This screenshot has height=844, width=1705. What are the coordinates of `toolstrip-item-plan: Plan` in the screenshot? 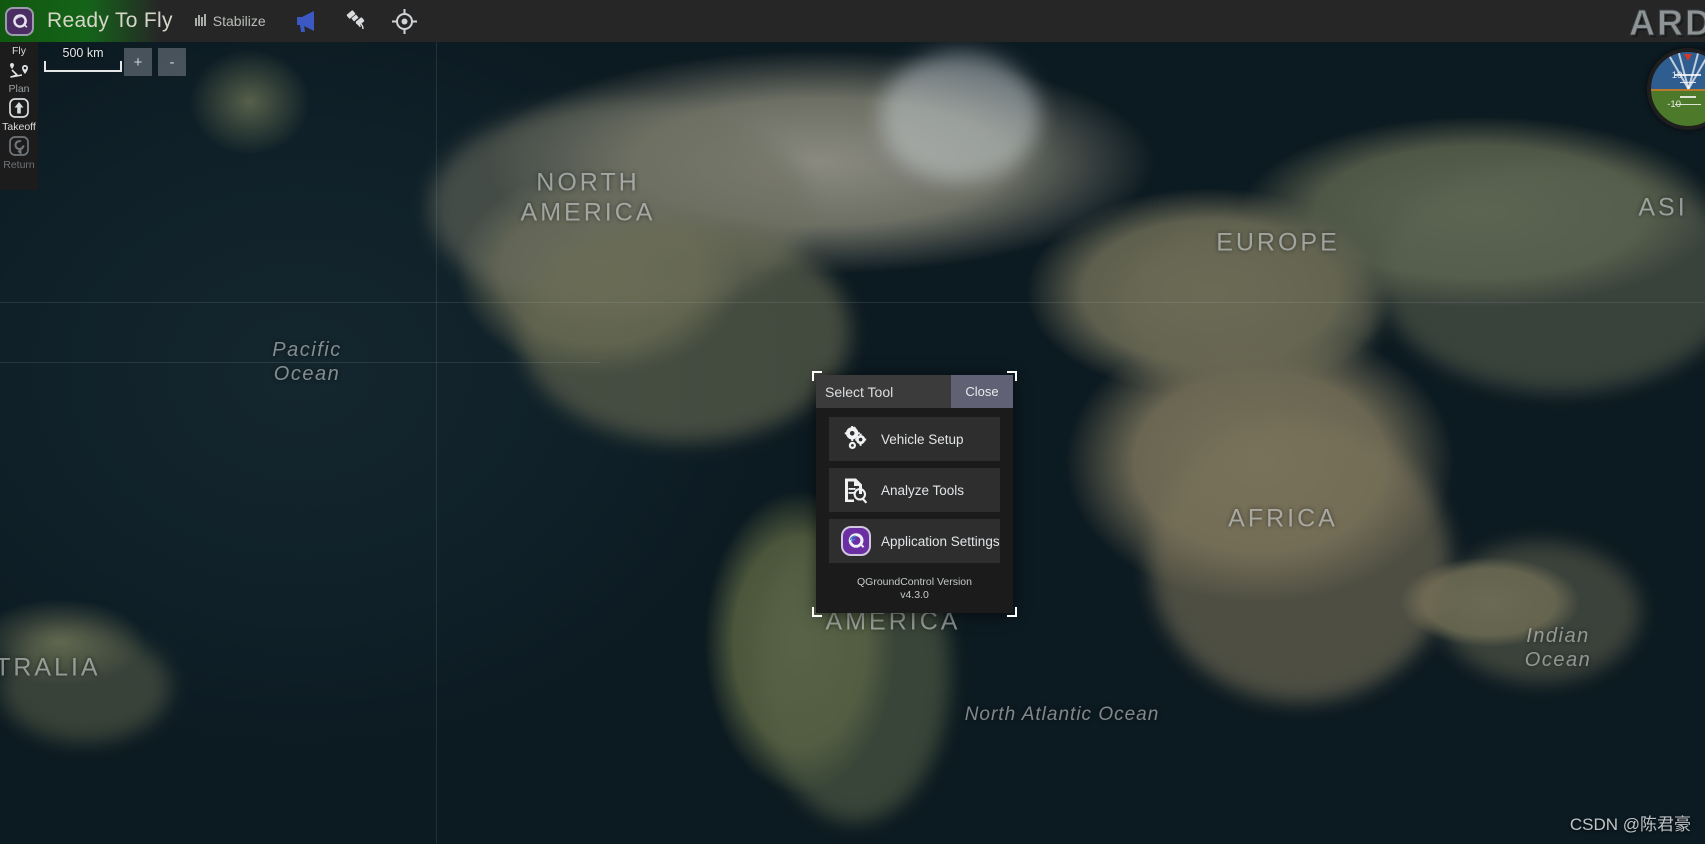 It's located at (19, 77).